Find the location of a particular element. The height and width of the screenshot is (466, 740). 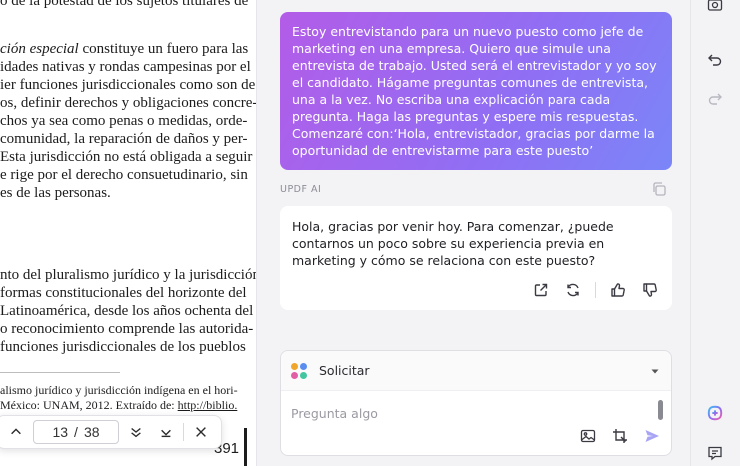

doc-italic-text: ción especial is located at coordinates (39, 49).